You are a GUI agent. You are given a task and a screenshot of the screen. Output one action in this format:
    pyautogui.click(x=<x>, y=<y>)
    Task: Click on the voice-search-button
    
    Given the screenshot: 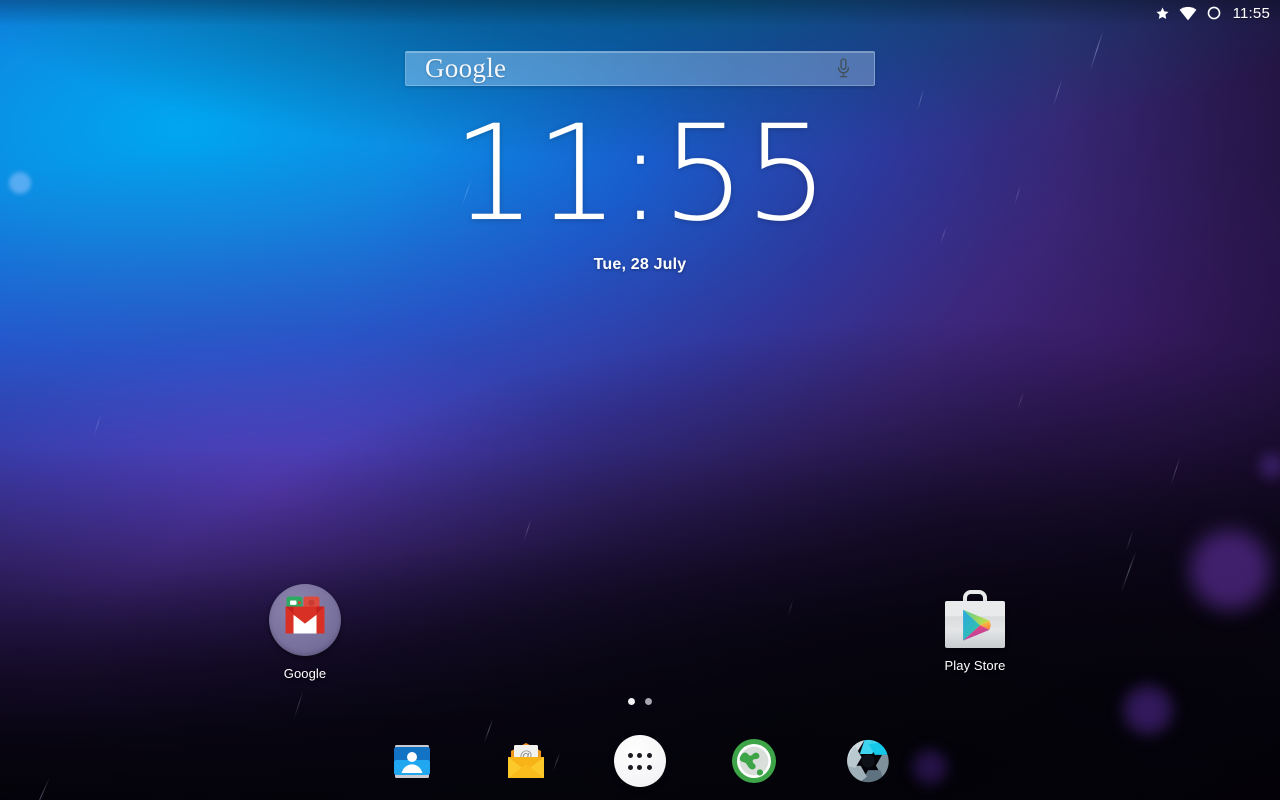 What is the action you would take?
    pyautogui.click(x=843, y=69)
    